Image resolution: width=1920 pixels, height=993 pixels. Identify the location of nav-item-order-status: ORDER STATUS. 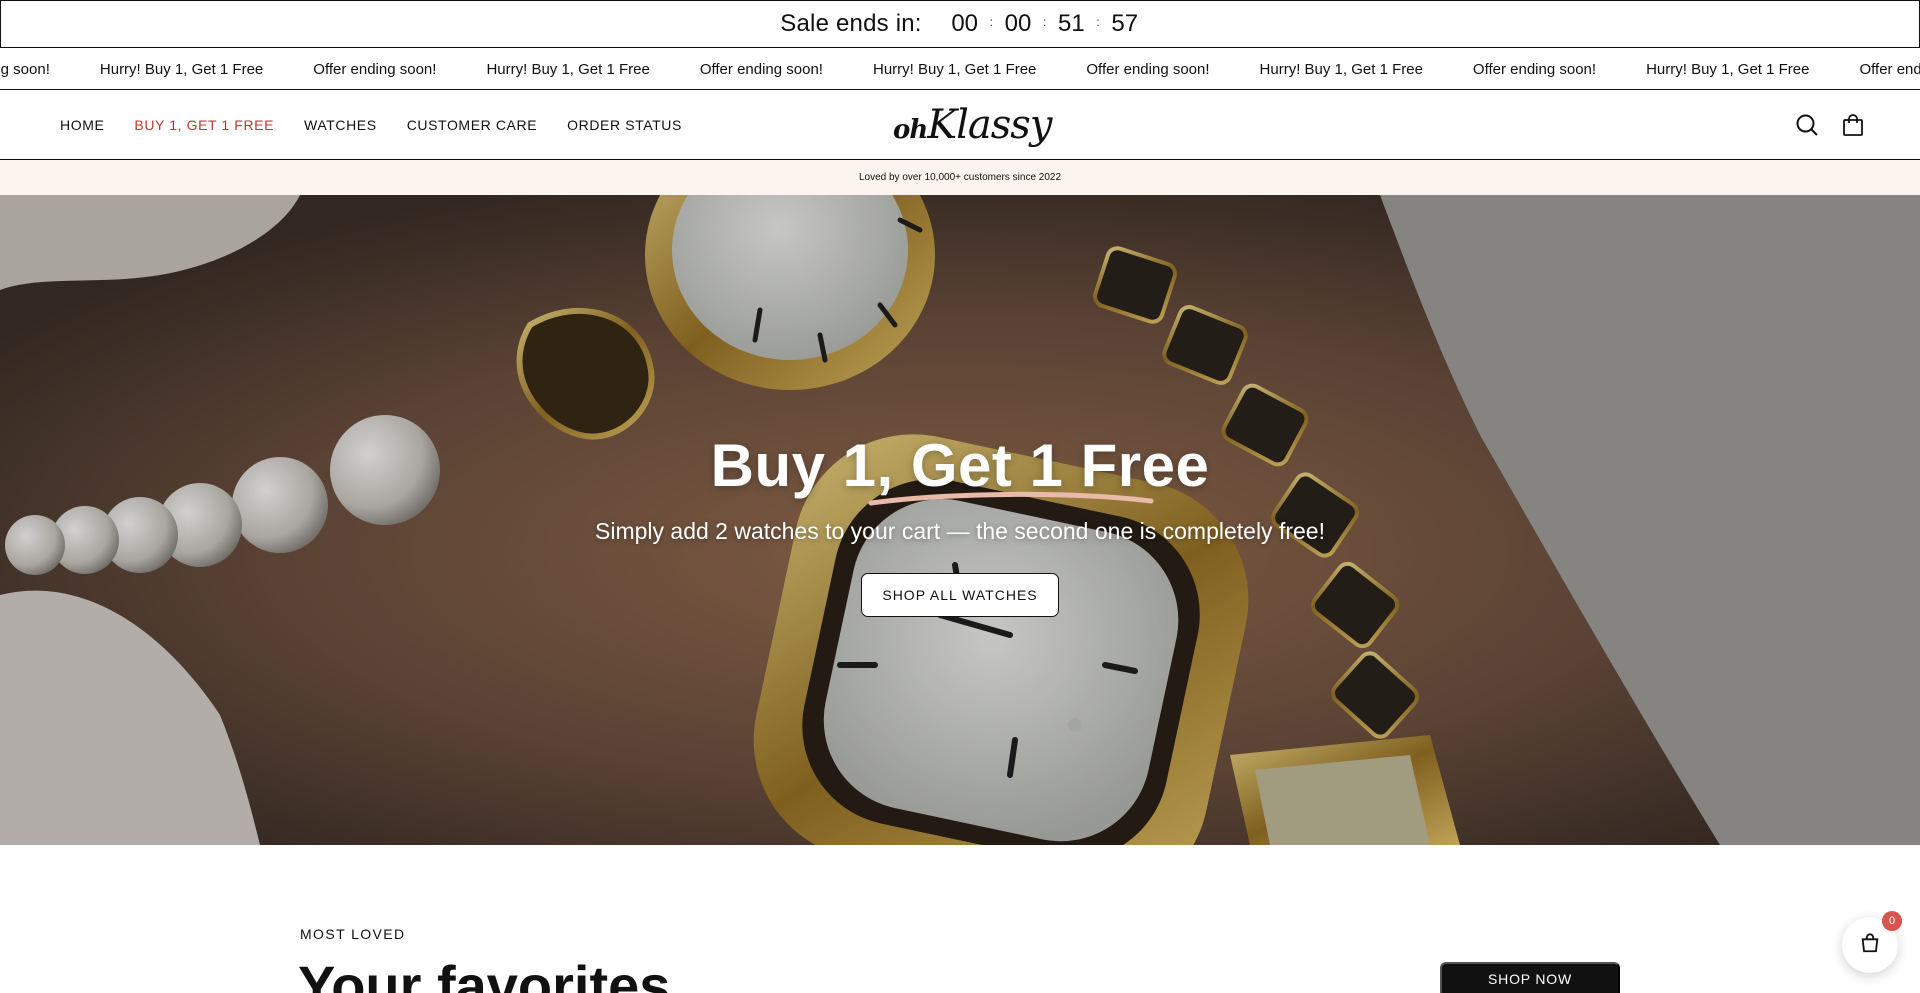
(624, 125).